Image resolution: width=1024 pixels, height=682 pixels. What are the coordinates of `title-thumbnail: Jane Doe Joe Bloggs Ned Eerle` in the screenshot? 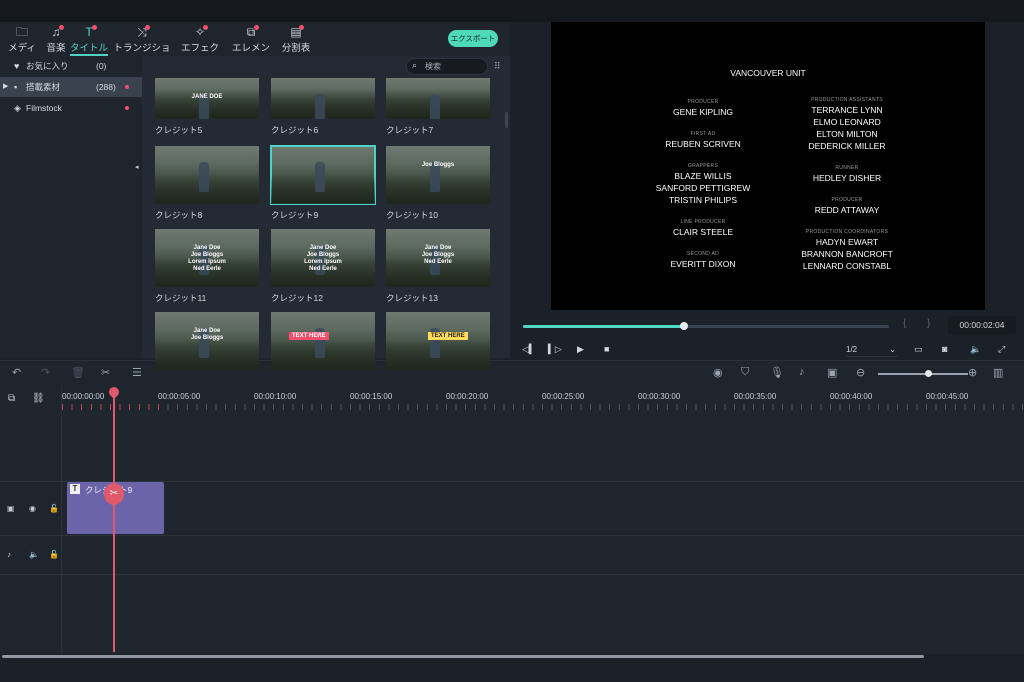 It's located at (438, 258).